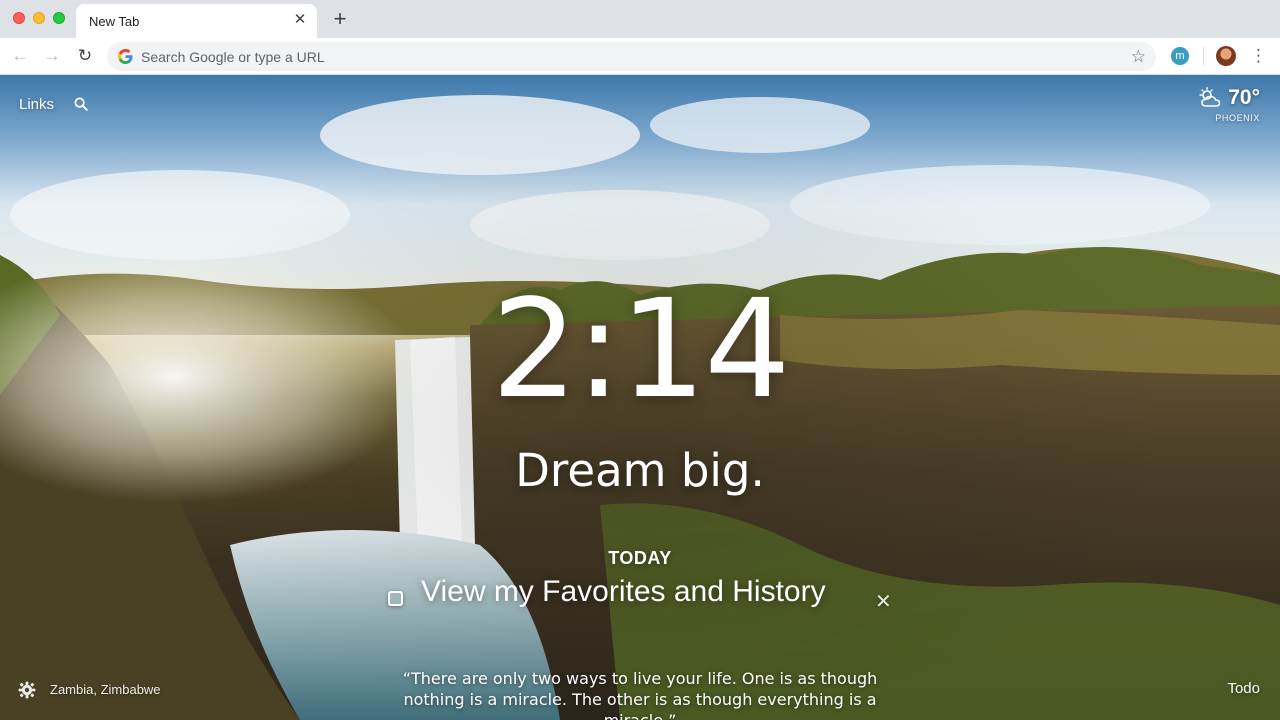 This screenshot has width=1280, height=720. I want to click on partly-cloudy-icon, so click(1210, 97).